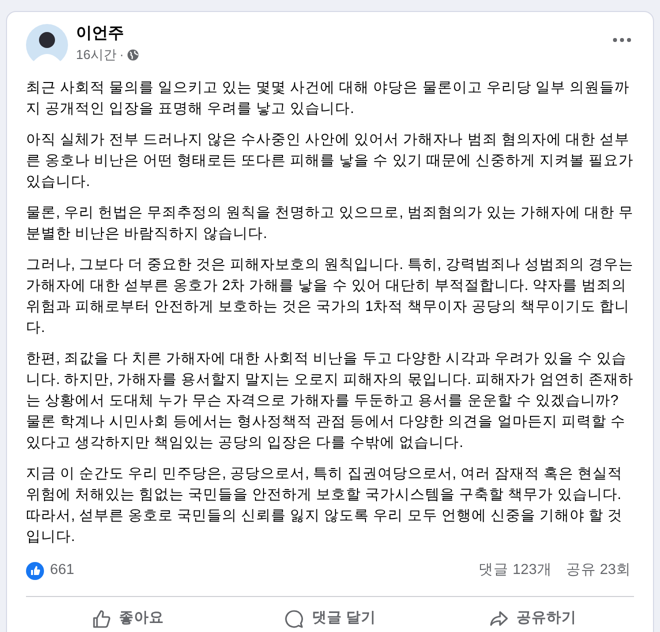 The image size is (660, 632). Describe the element at coordinates (515, 571) in the screenshot. I see `comment-count: 댓글 123개` at that location.